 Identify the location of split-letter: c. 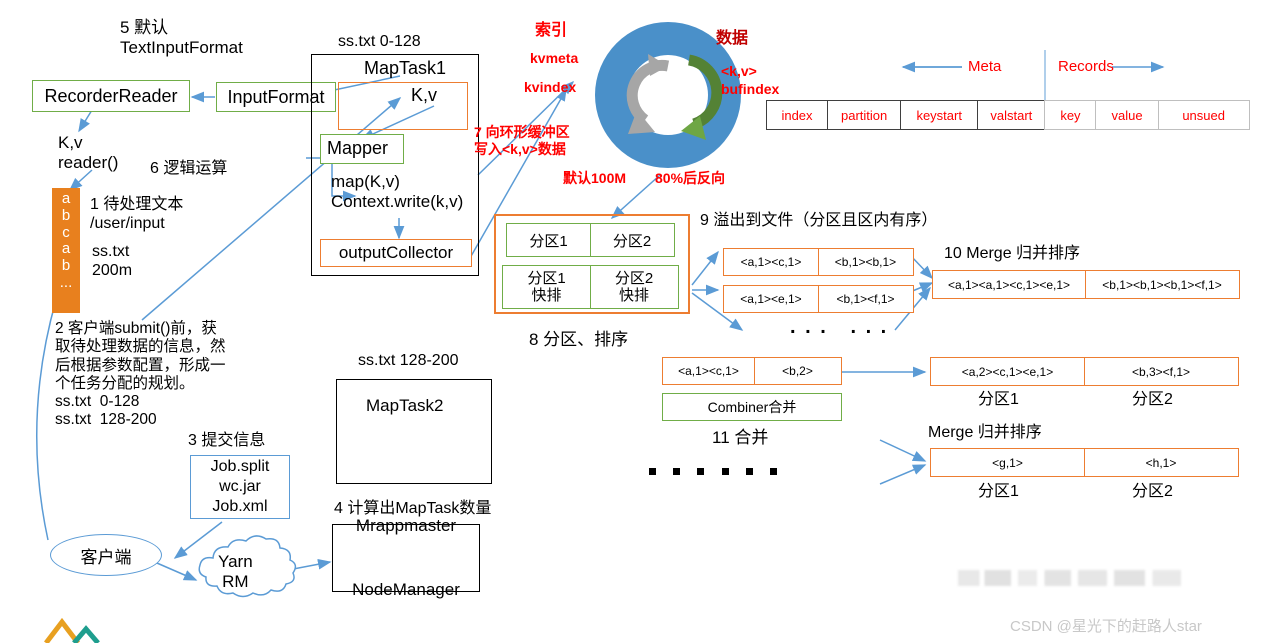
(66, 232).